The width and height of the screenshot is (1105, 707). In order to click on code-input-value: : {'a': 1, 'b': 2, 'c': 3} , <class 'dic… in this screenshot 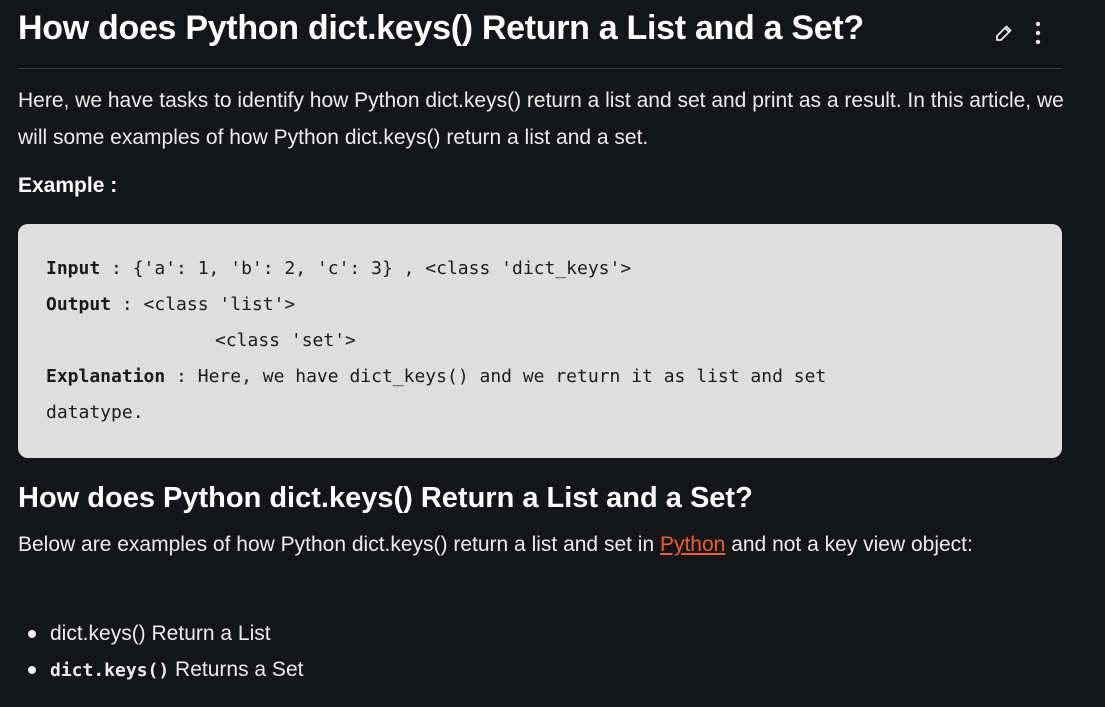, I will do `click(366, 268)`.